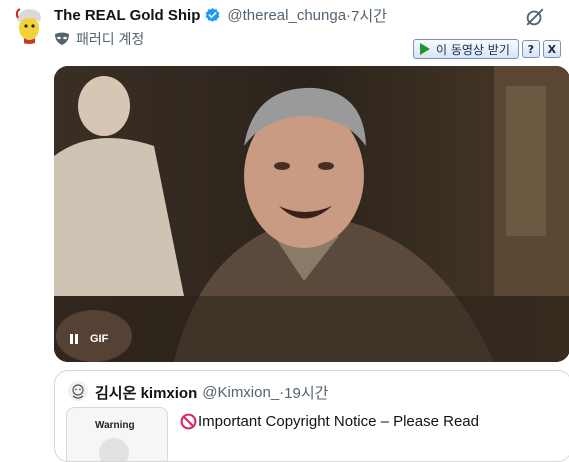 Image resolution: width=569 pixels, height=462 pixels. Describe the element at coordinates (425, 49) in the screenshot. I see `play-icon` at that location.